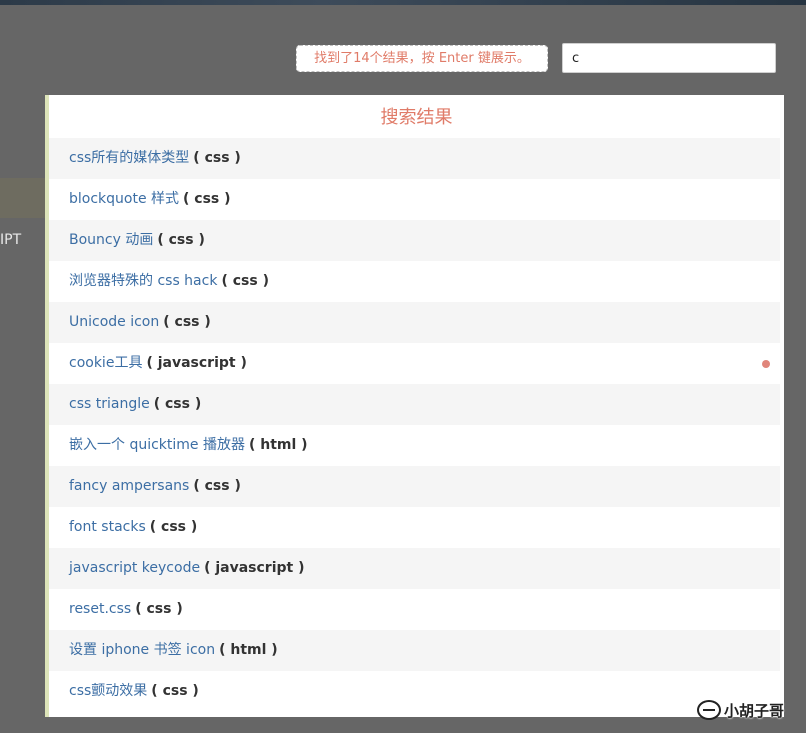 This screenshot has width=806, height=733. Describe the element at coordinates (414, 158) in the screenshot. I see `result-item: css所有的媒体类型( css )` at that location.